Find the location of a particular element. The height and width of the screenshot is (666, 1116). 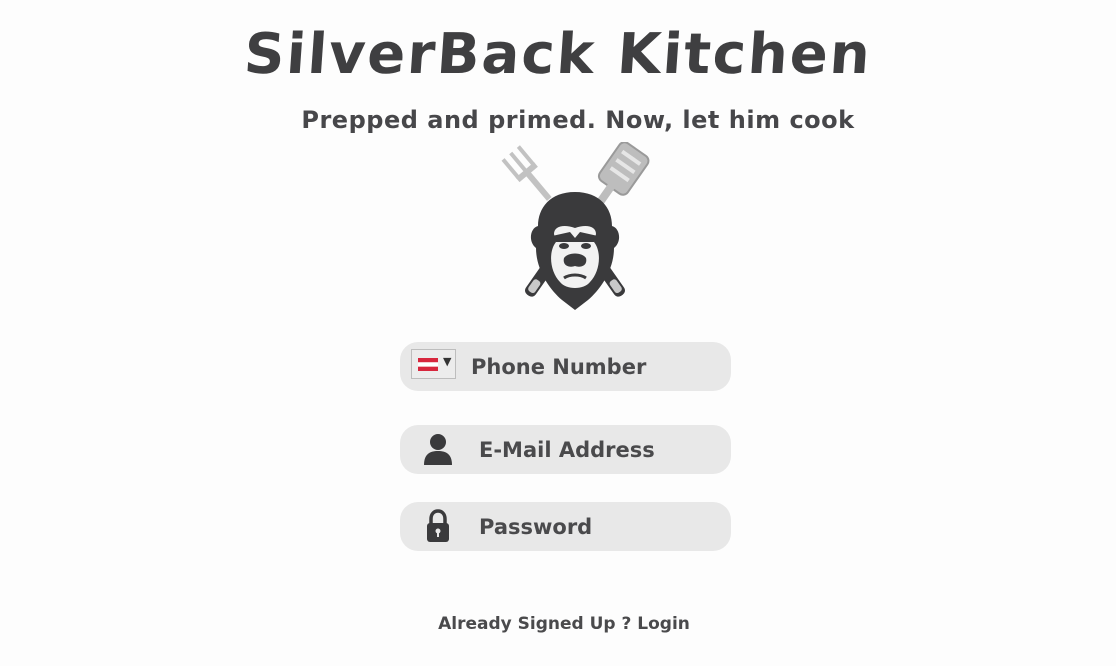

app-title: SilverBack Kitchen is located at coordinates (558, 54).